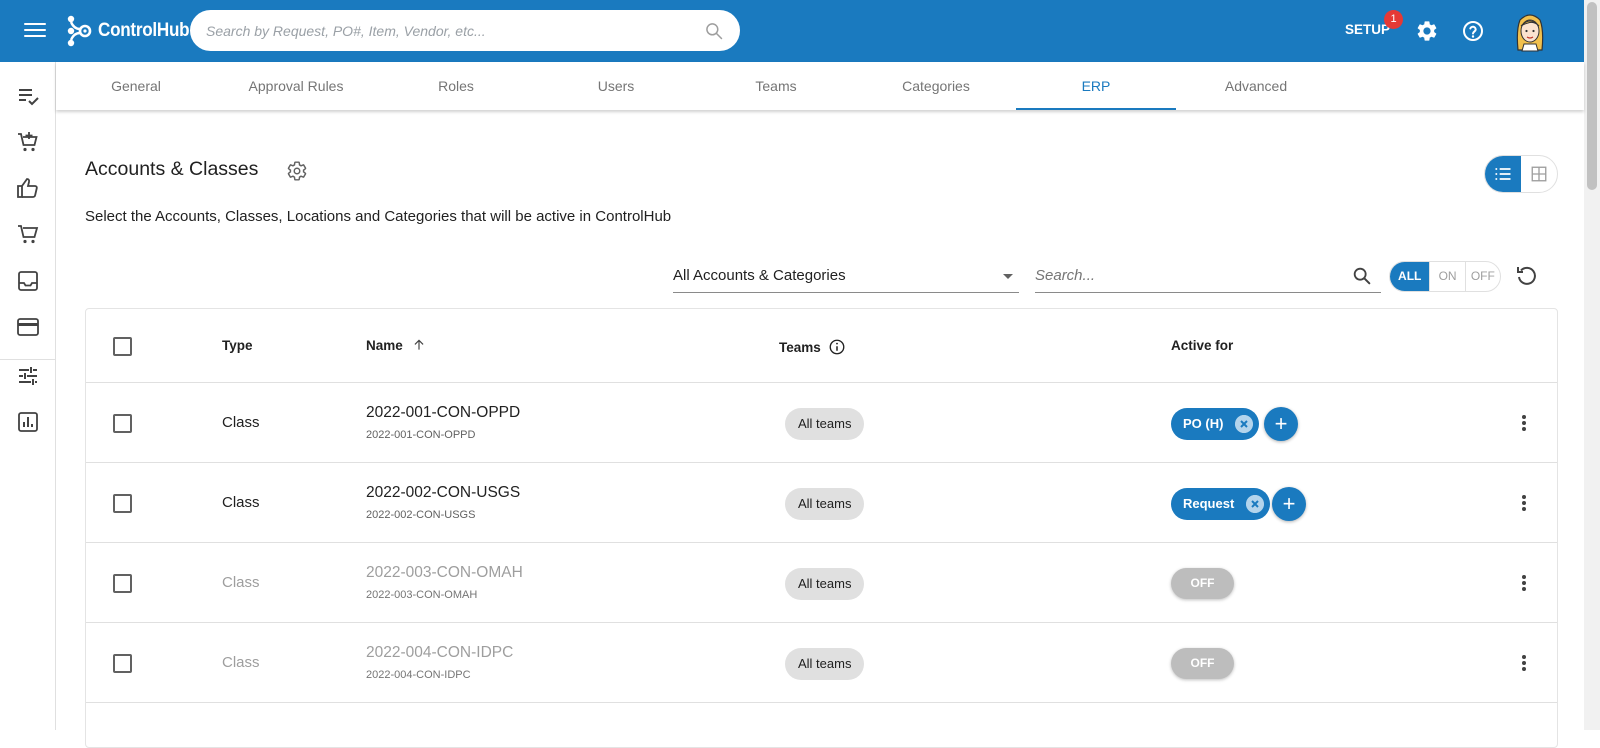 The image size is (1600, 748). I want to click on inbox-icon, so click(28, 281).